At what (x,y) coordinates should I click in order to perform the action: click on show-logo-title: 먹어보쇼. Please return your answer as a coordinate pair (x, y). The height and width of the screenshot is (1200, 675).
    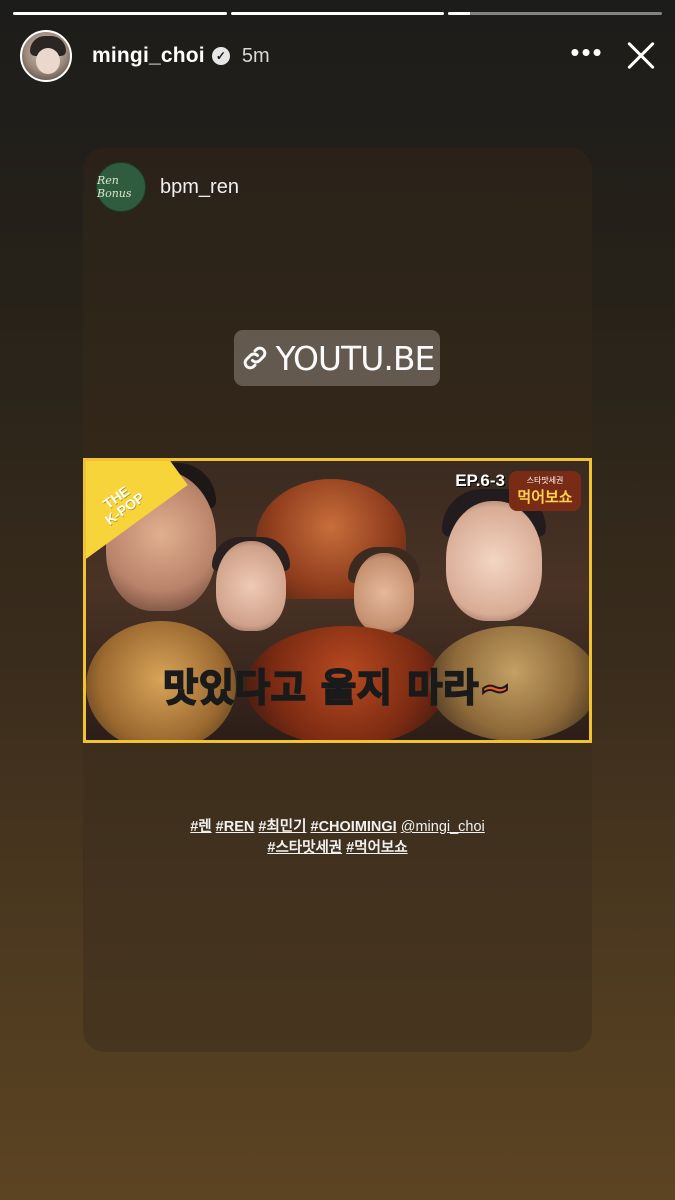
    Looking at the image, I should click on (545, 497).